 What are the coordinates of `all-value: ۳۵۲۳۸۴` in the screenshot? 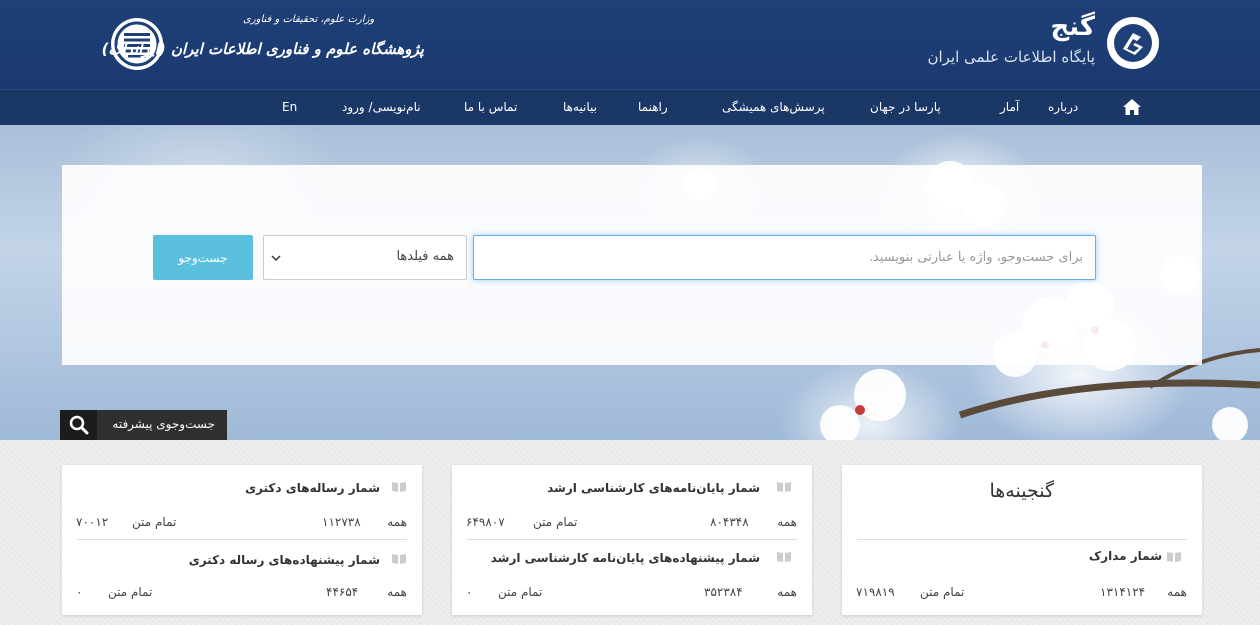 It's located at (723, 592).